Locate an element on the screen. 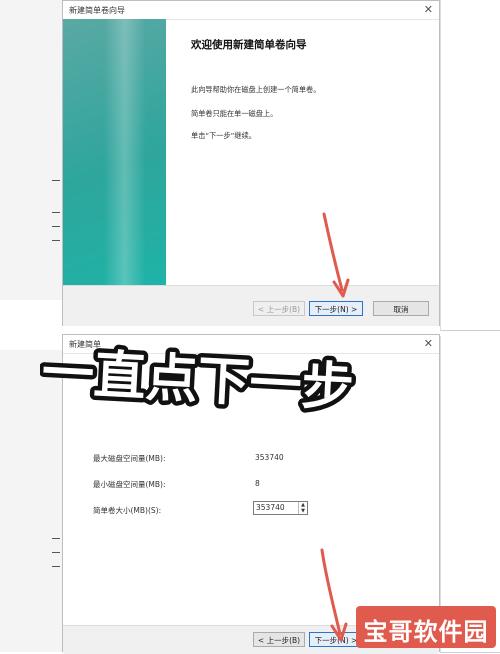 The image size is (500, 654). next-button: 下一步(N) > is located at coordinates (336, 308).